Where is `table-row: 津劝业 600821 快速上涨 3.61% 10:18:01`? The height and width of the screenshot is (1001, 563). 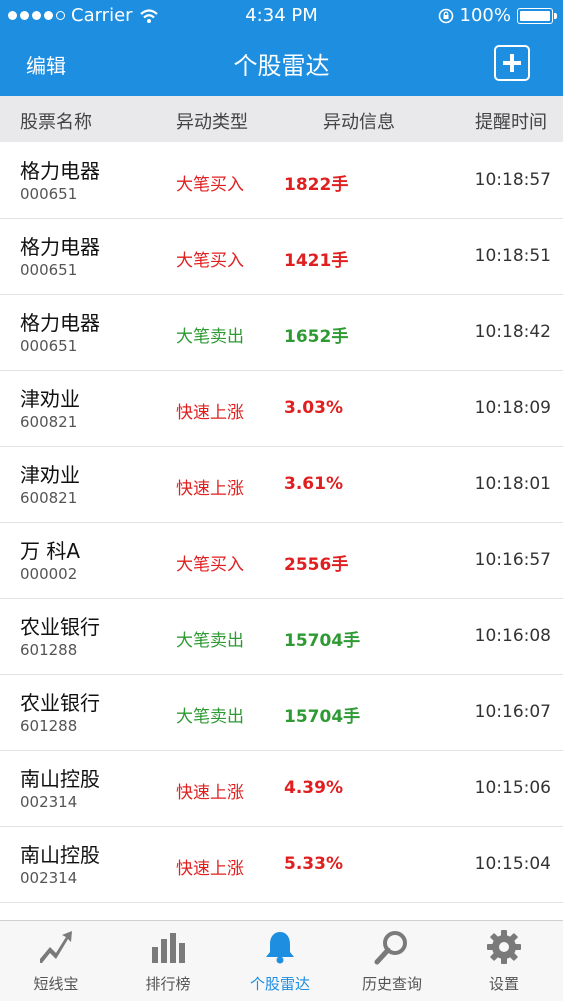 table-row: 津劝业 600821 快速上涨 3.61% 10:18:01 is located at coordinates (281, 485).